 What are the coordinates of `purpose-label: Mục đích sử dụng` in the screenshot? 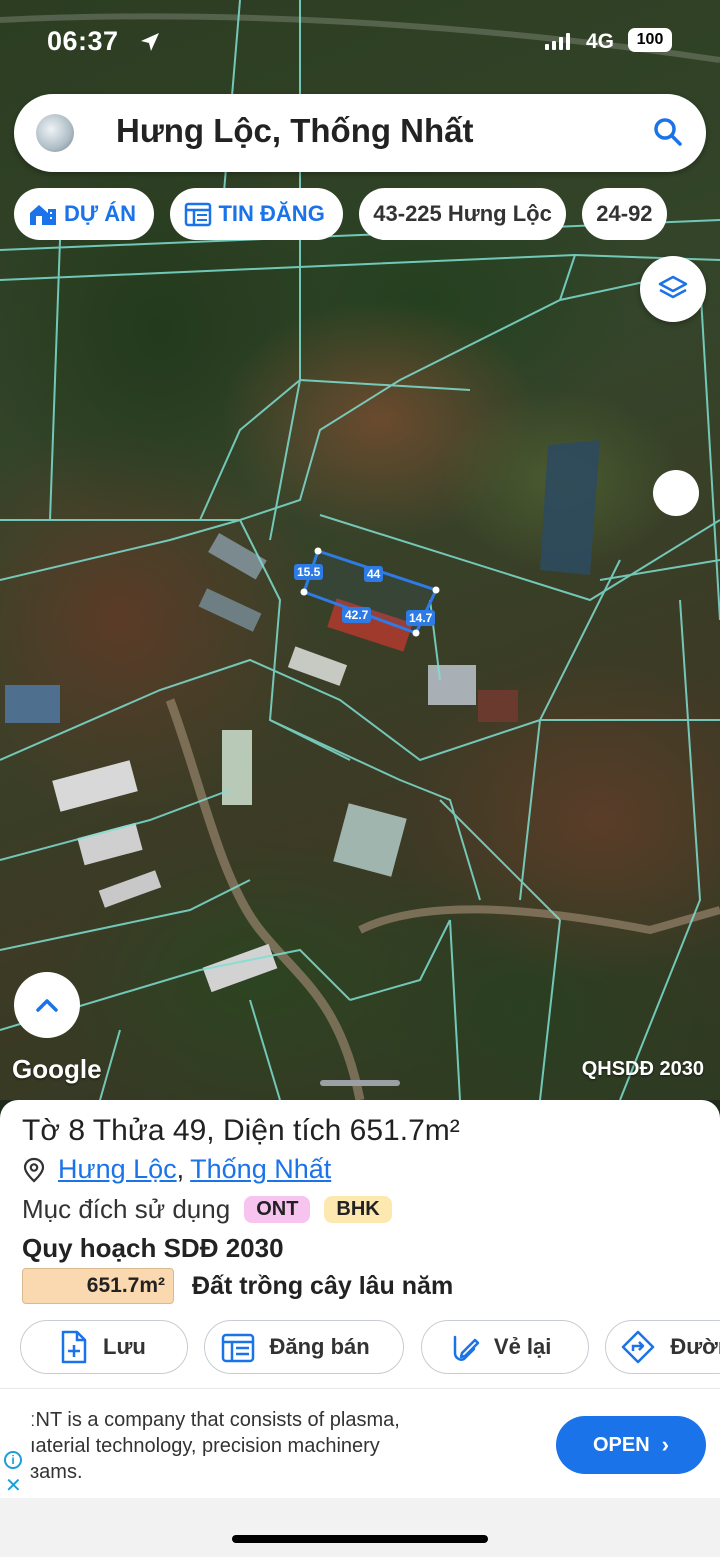 It's located at (126, 1209).